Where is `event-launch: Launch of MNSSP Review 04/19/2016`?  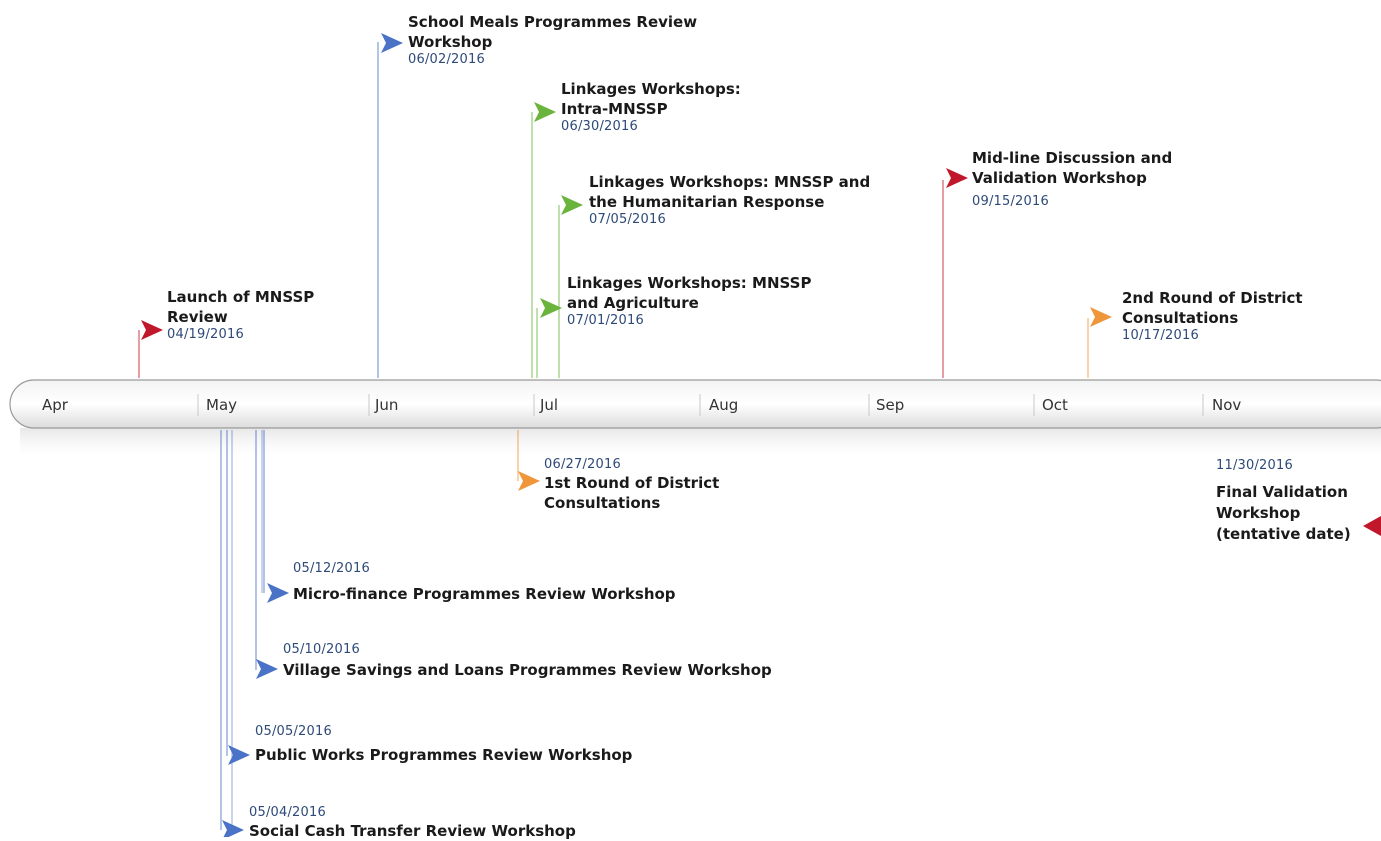 event-launch: Launch of MNSSP Review 04/19/2016 is located at coordinates (240, 315).